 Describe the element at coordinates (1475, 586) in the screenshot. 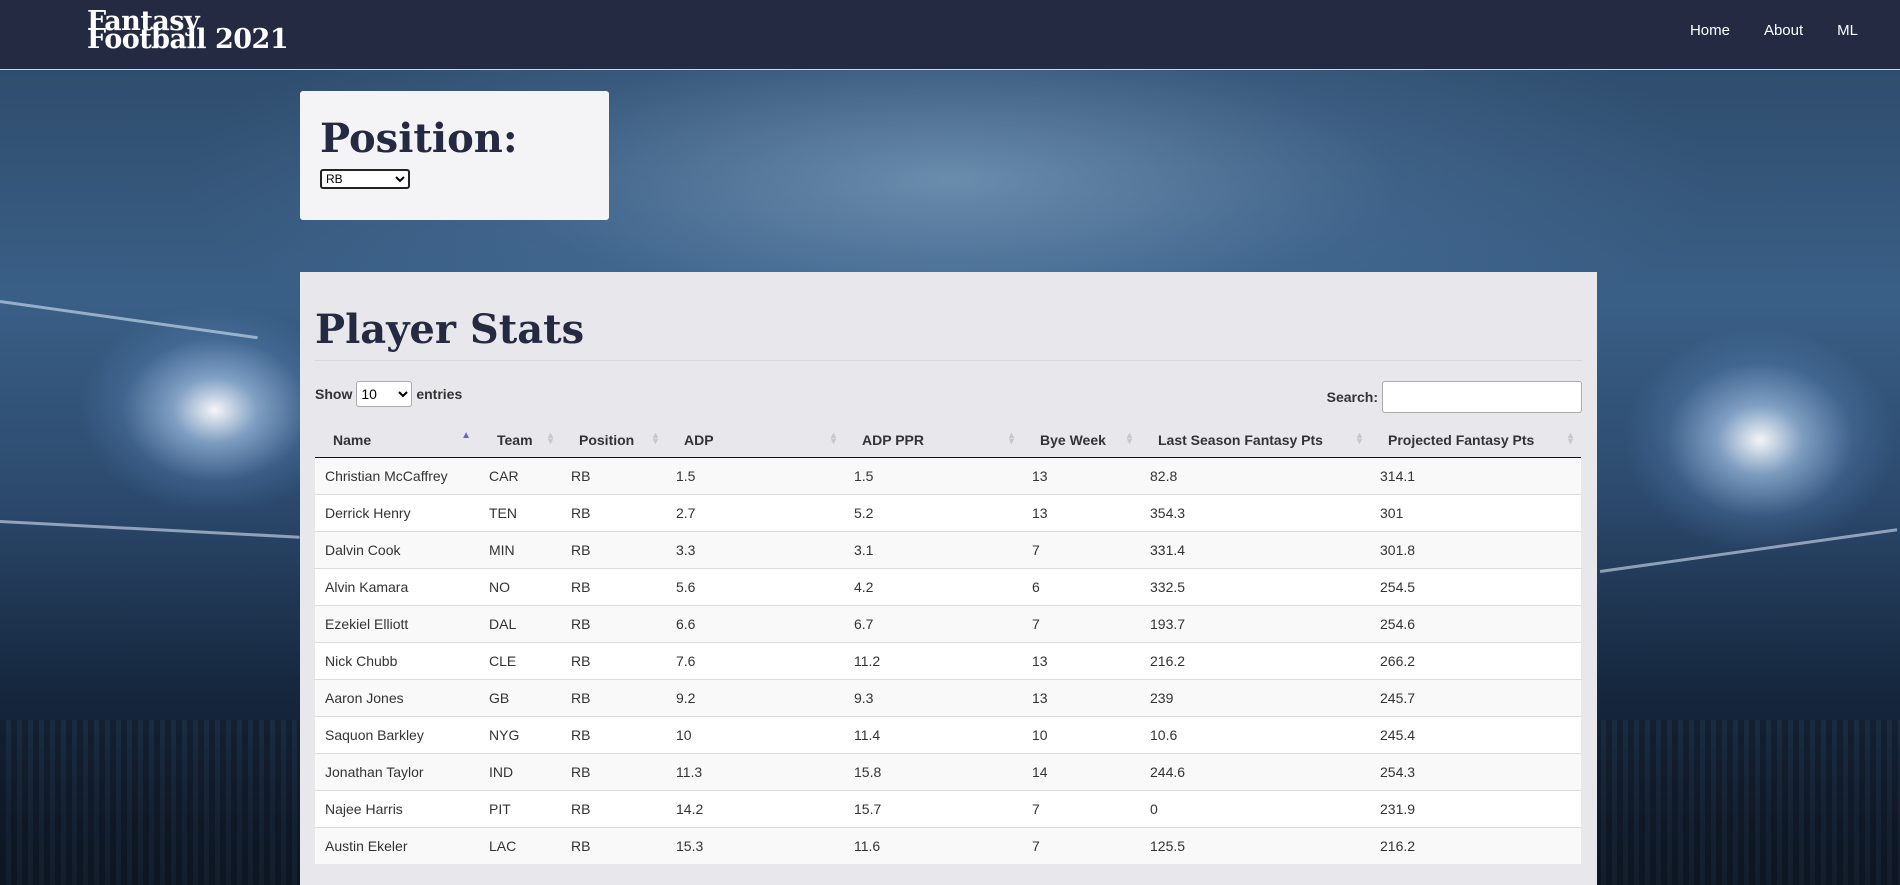

I see `table-cell: 254.5` at that location.